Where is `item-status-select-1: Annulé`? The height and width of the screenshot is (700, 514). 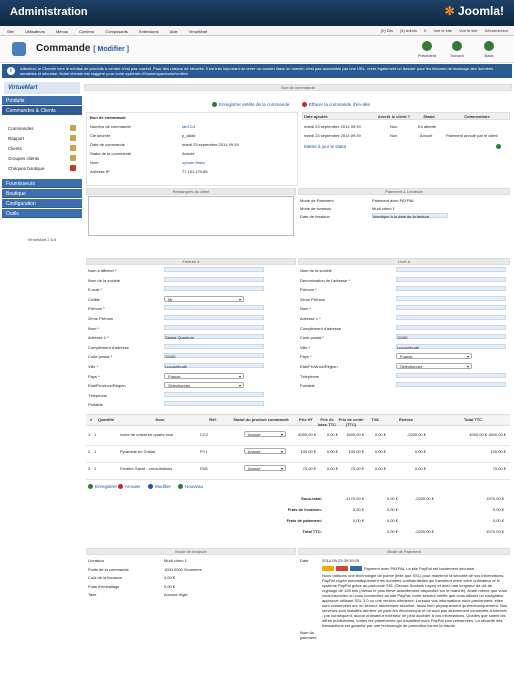
item-status-select-1: Annulé is located at coordinates (265, 451).